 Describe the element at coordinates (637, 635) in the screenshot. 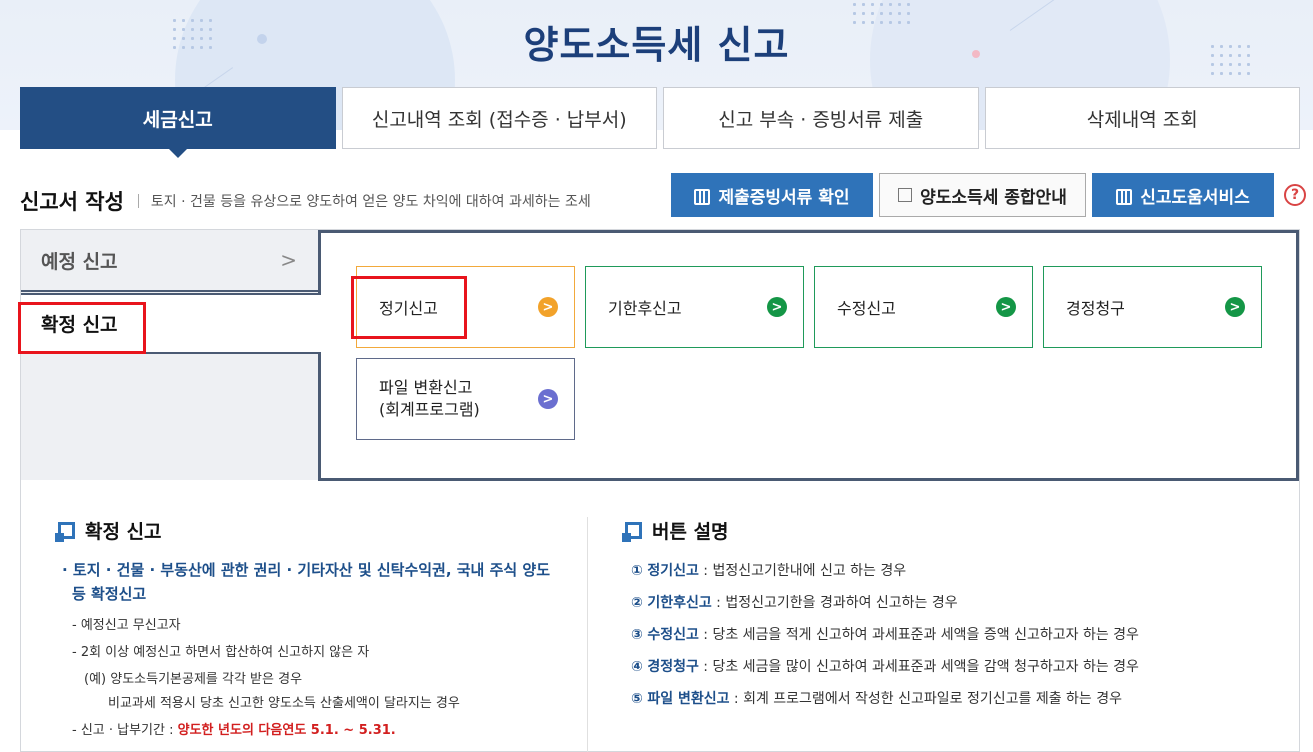

I see `row-number: ③` at that location.